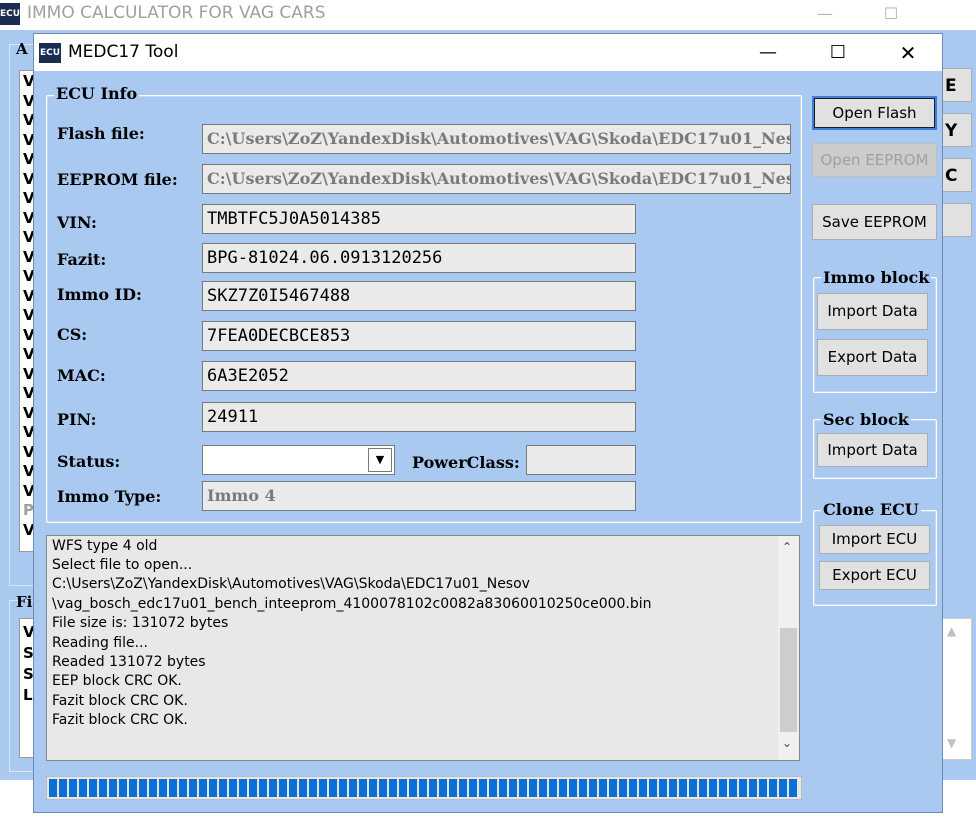  Describe the element at coordinates (298, 460) in the screenshot. I see `status-select` at that location.